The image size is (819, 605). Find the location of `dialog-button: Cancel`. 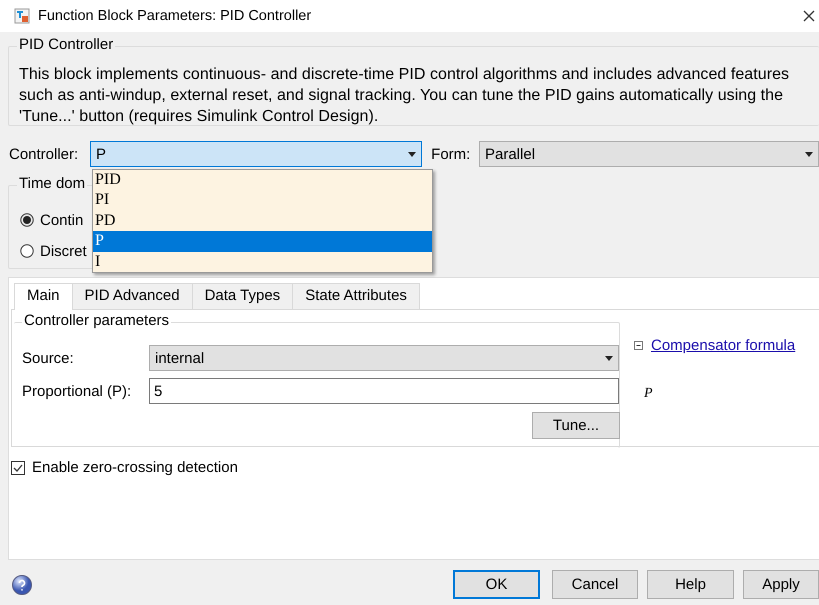

dialog-button: Cancel is located at coordinates (595, 584).